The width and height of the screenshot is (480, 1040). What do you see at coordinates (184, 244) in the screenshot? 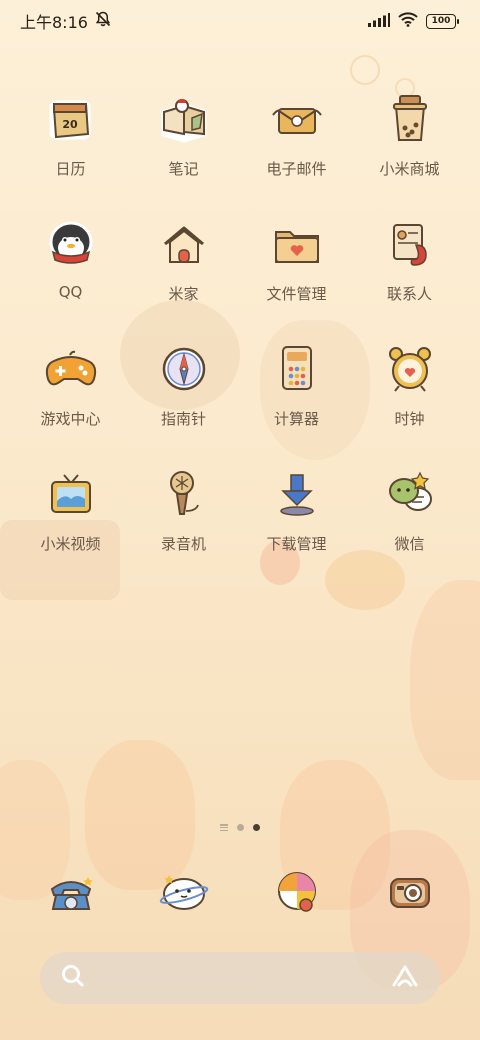
I see `home-icon` at bounding box center [184, 244].